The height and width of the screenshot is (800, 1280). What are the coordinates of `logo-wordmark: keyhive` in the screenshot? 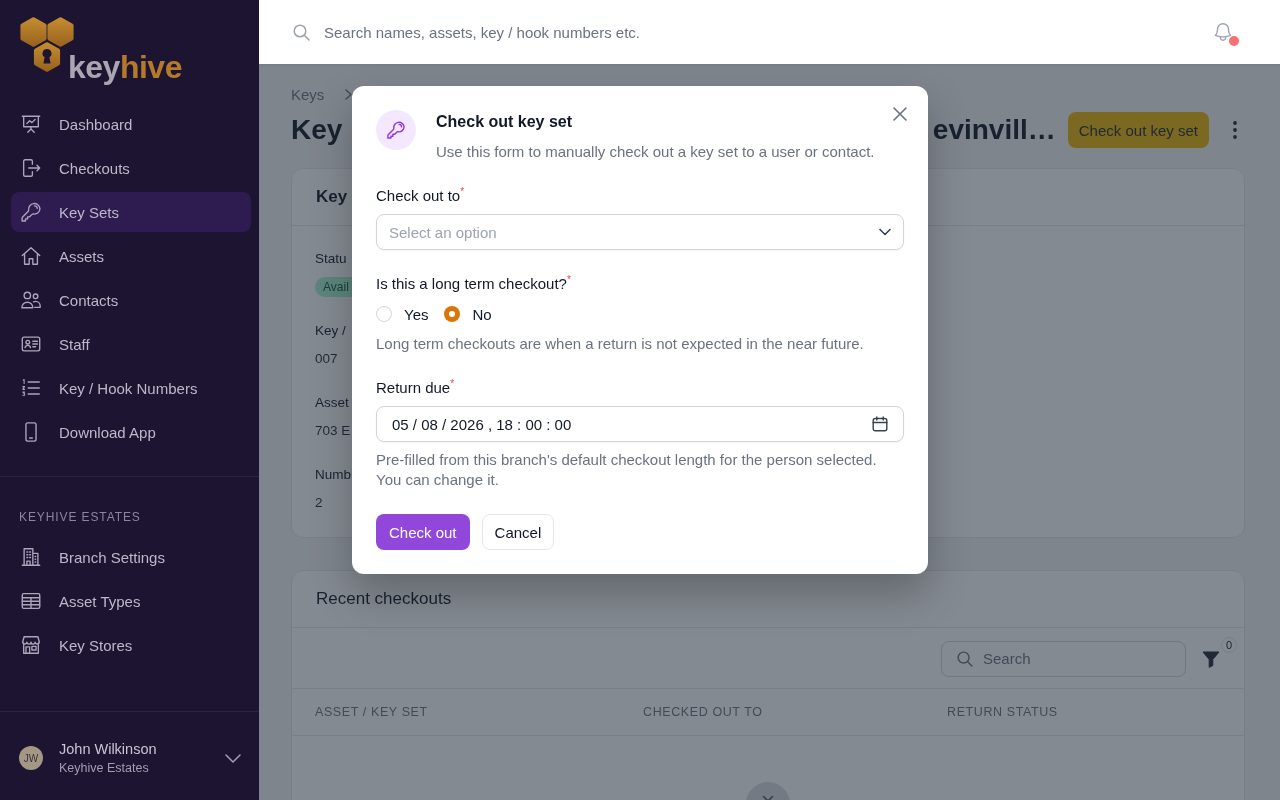 It's located at (125, 67).